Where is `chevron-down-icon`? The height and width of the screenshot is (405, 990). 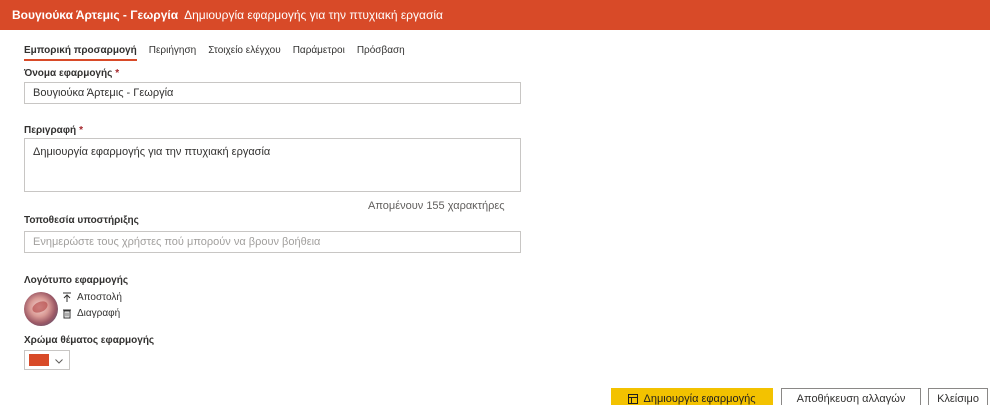
chevron-down-icon is located at coordinates (59, 360).